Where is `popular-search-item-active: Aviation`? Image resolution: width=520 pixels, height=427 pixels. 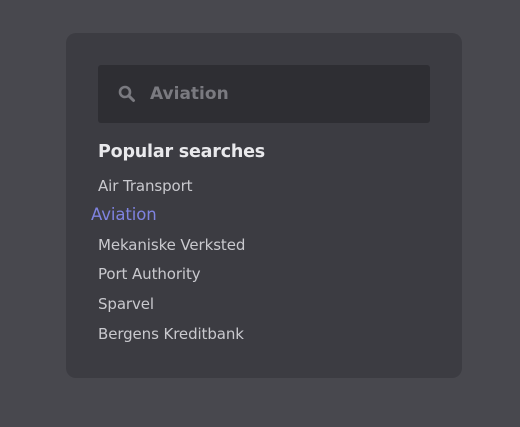 popular-search-item-active: Aviation is located at coordinates (124, 215).